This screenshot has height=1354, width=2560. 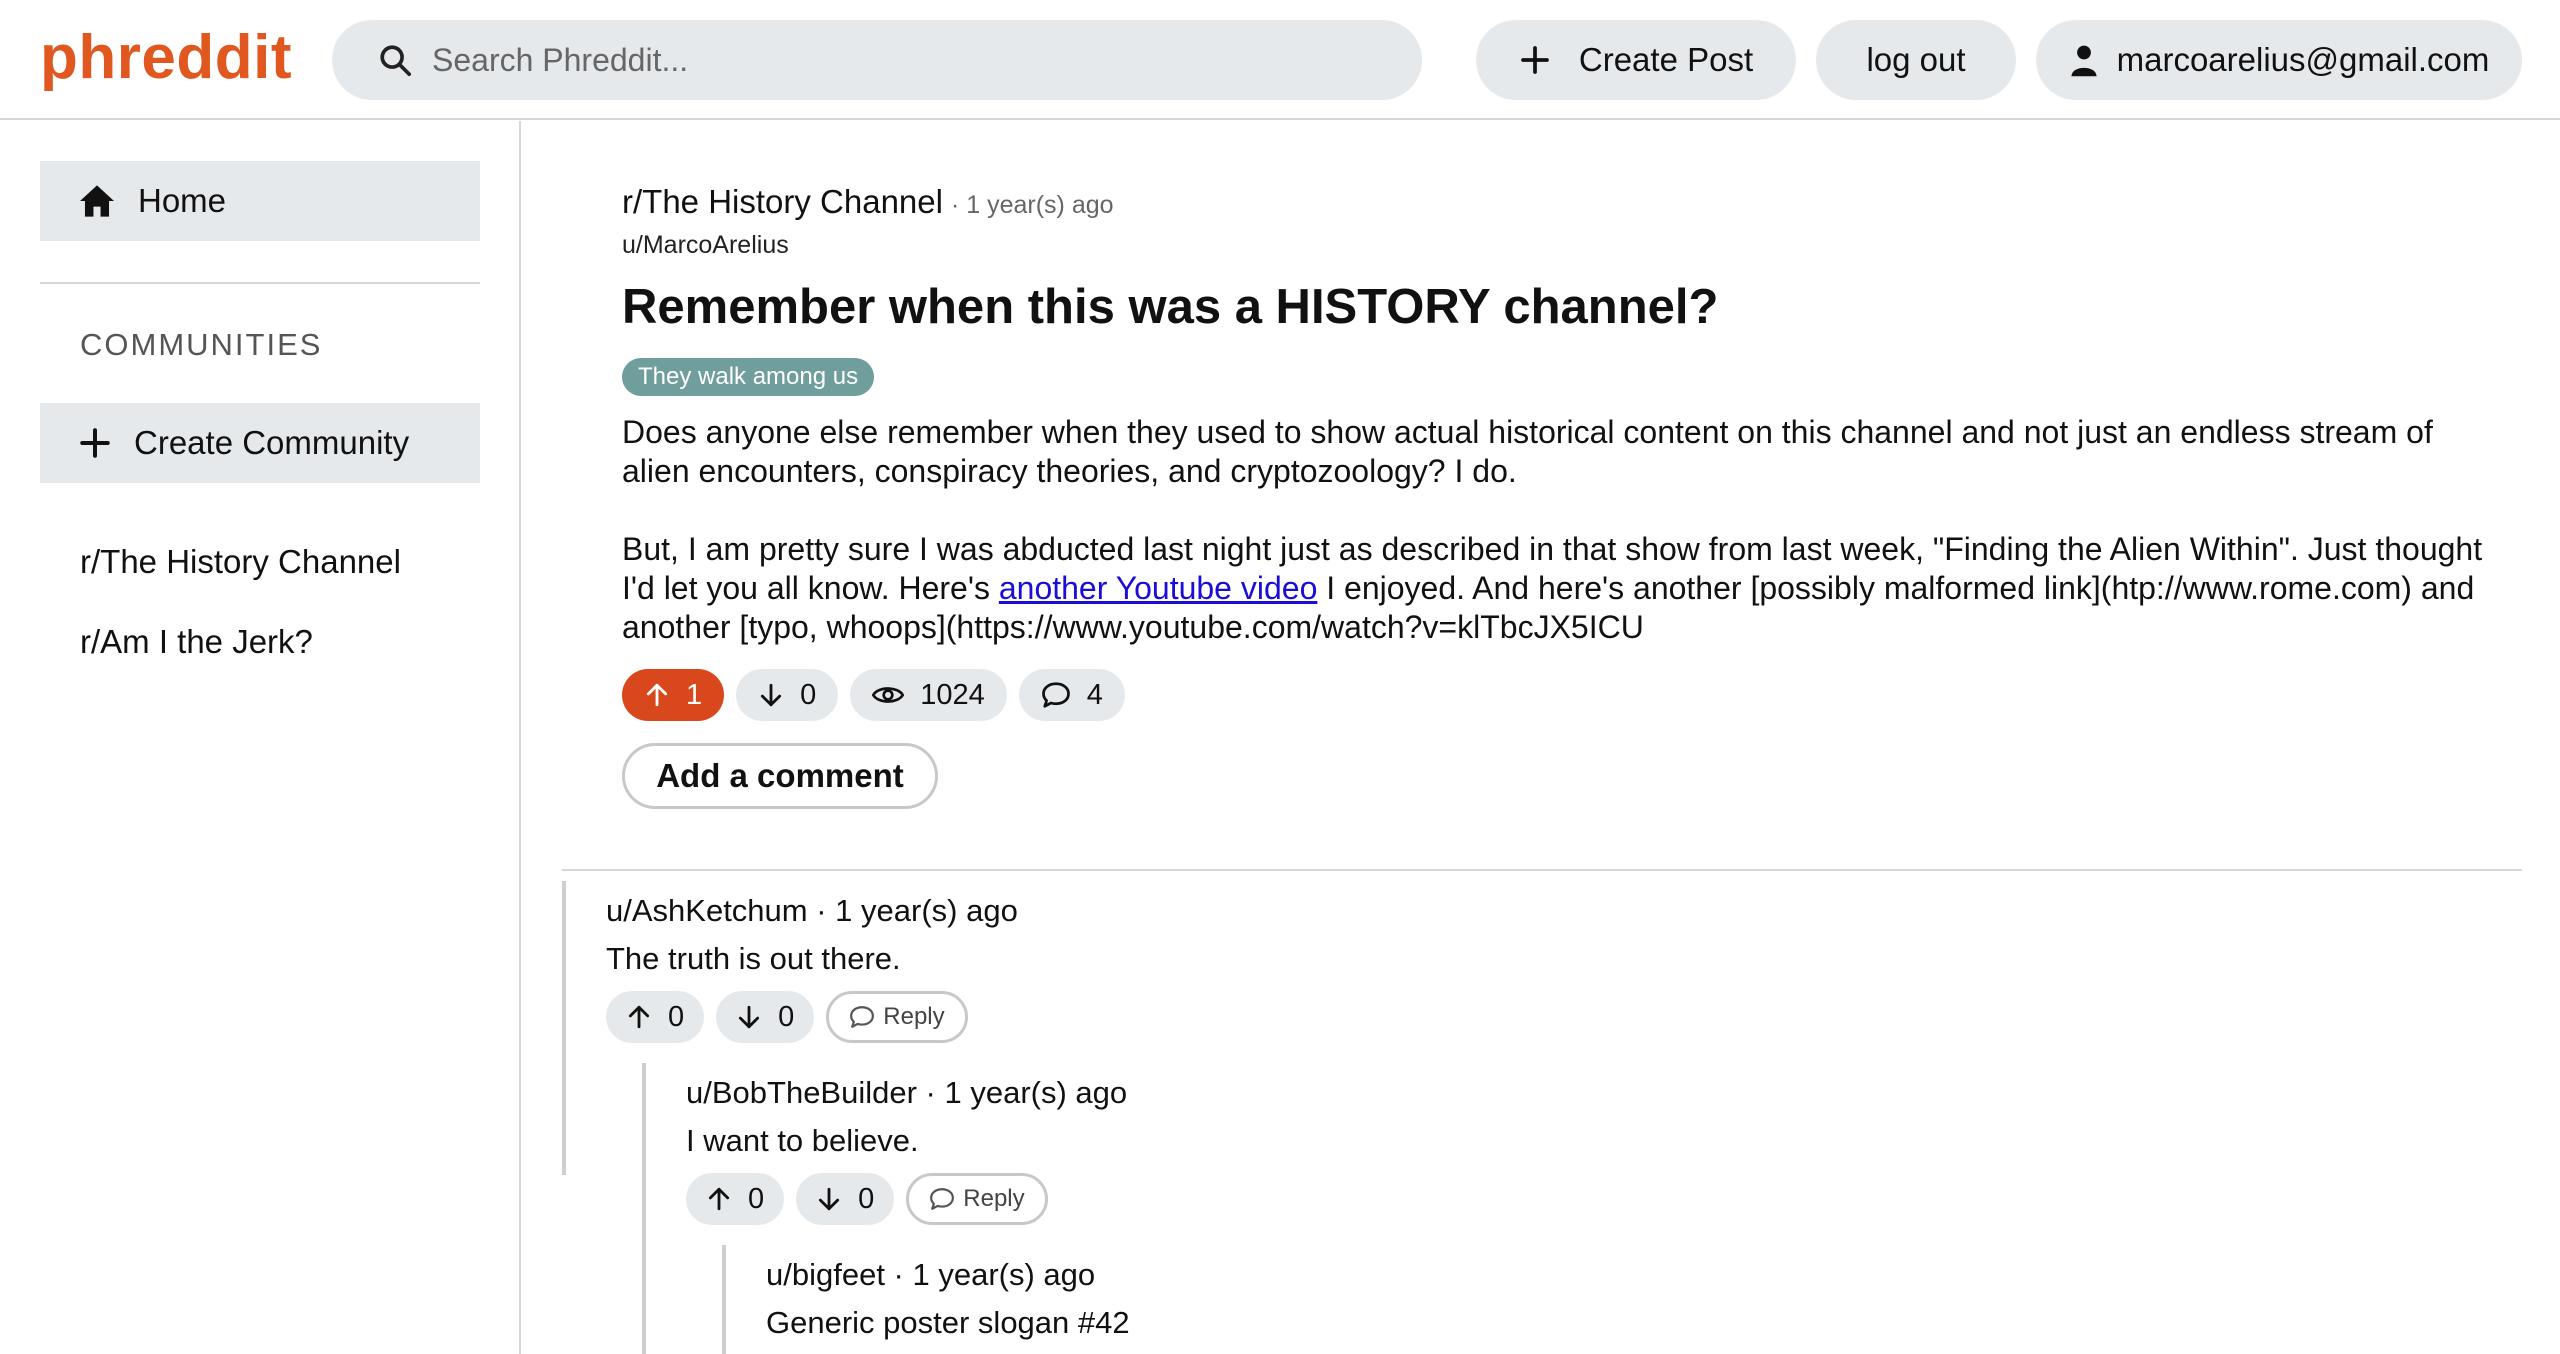 What do you see at coordinates (673, 695) in the screenshot?
I see `upvote-button: 1` at bounding box center [673, 695].